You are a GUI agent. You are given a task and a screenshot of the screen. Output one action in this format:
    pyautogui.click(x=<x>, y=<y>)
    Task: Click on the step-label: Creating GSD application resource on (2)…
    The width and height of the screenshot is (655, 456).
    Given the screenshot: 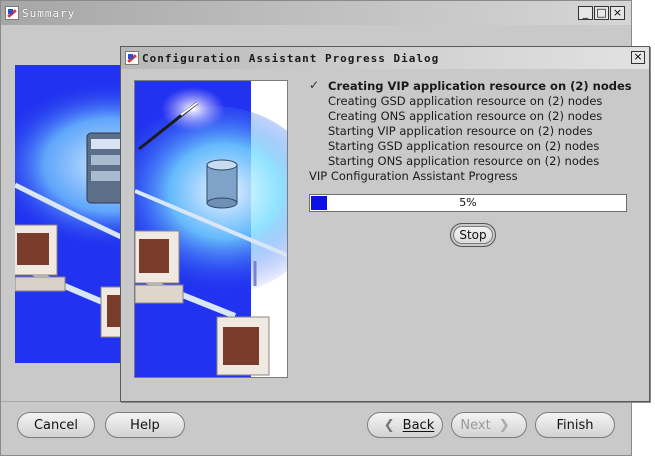 What is the action you would take?
    pyautogui.click(x=465, y=101)
    